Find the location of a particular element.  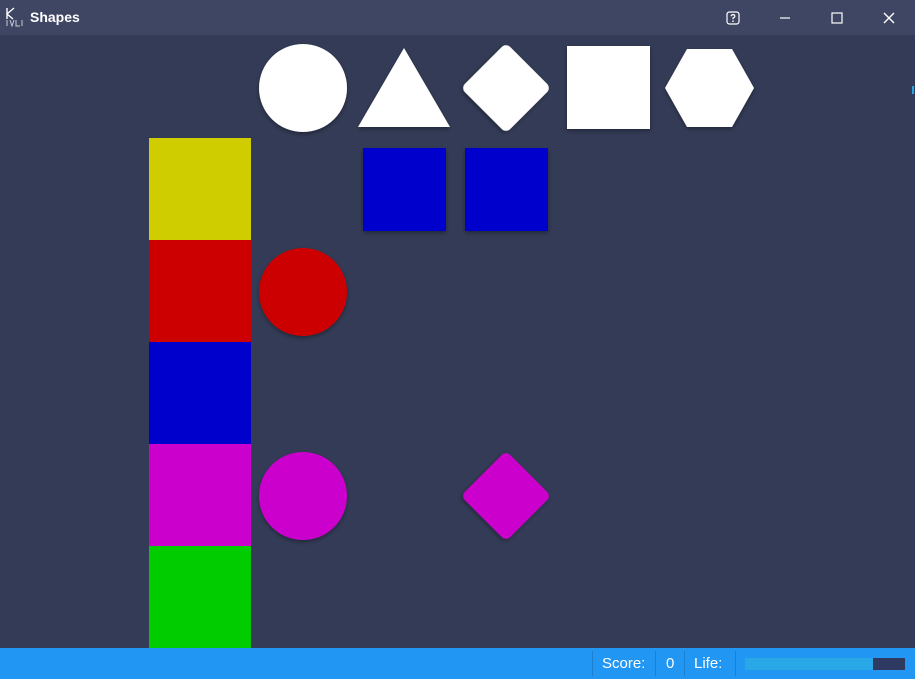

score-label: Score: is located at coordinates (624, 663).